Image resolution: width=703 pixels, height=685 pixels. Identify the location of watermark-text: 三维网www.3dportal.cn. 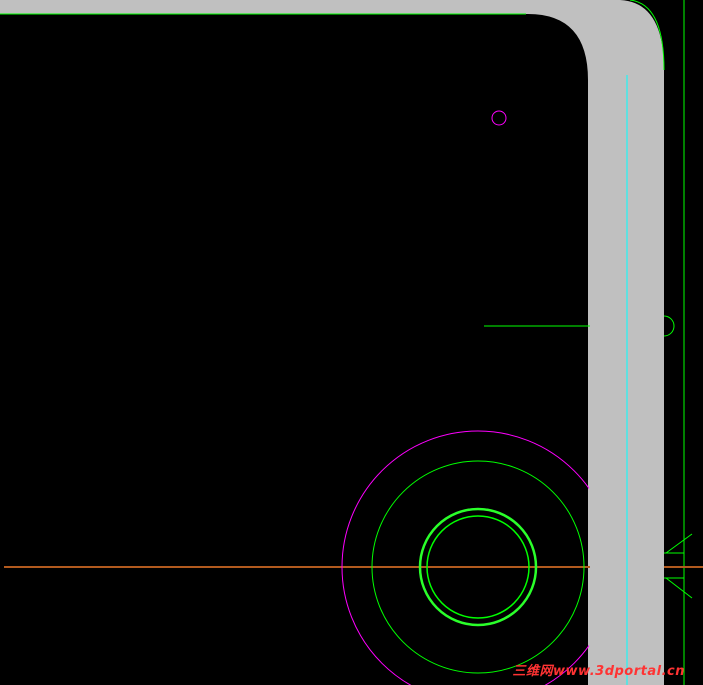
(598, 671).